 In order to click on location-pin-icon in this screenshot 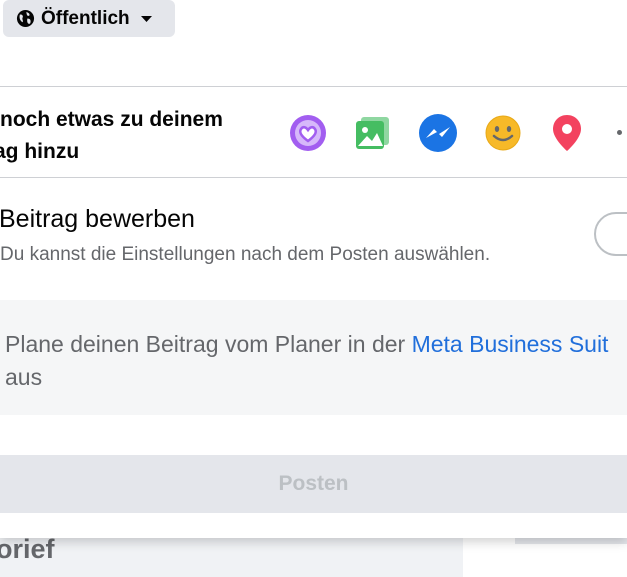, I will do `click(567, 133)`.